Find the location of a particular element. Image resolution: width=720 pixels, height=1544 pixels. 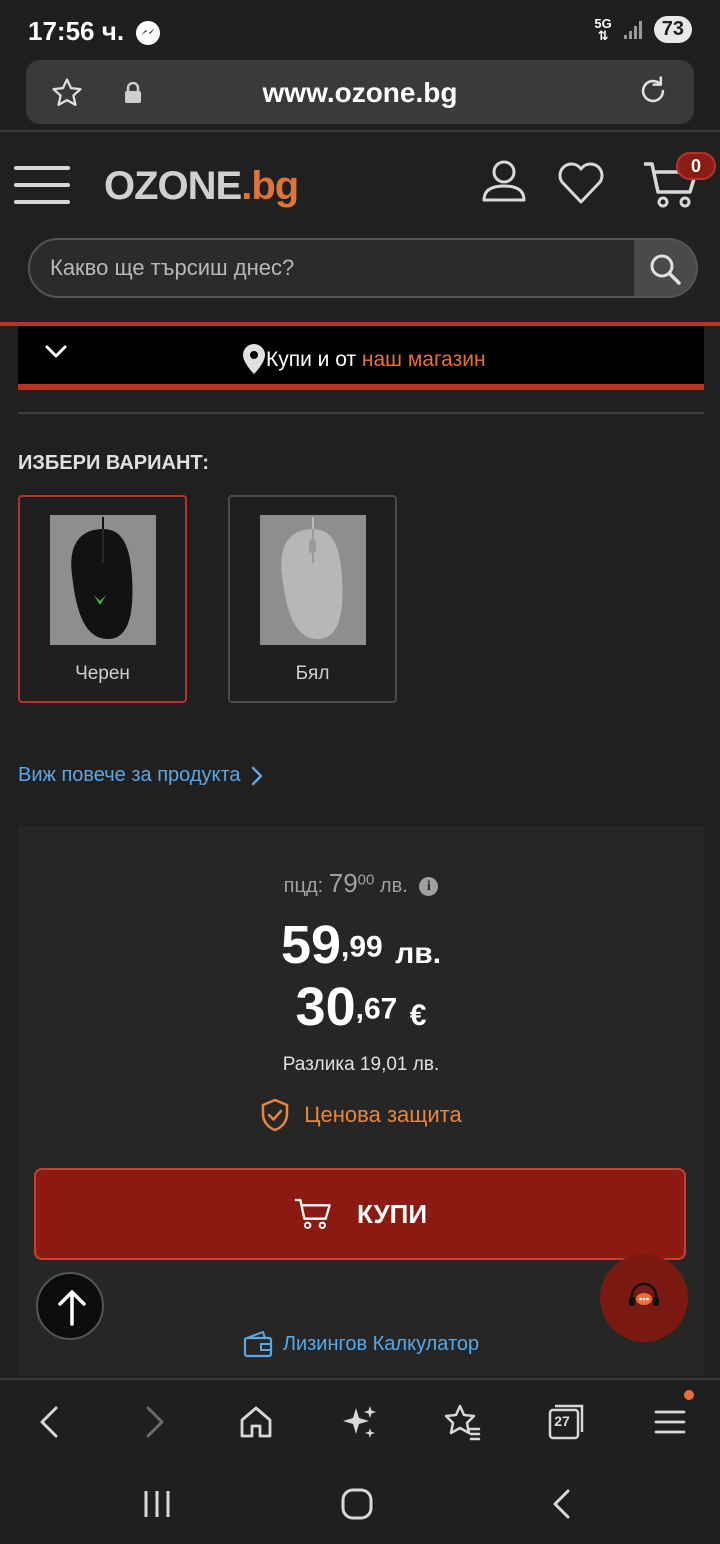

location-pin-icon is located at coordinates (254, 359).